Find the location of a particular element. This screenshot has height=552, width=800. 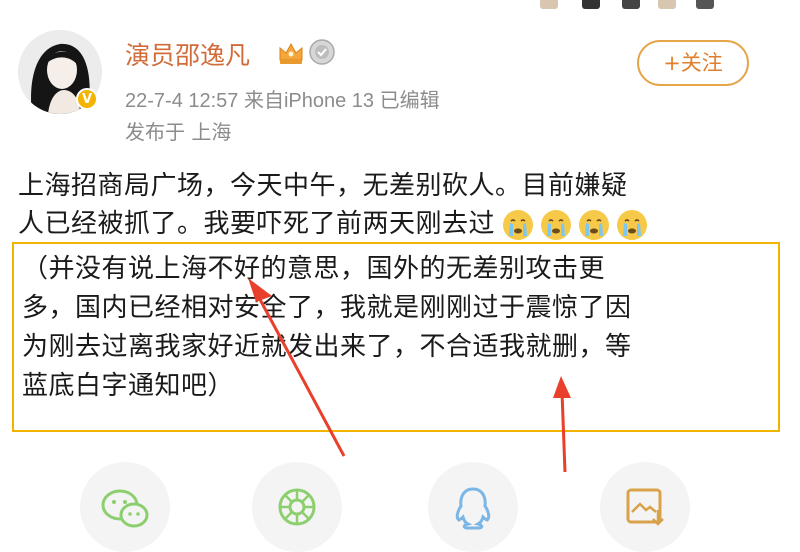

moments-icon is located at coordinates (297, 507).